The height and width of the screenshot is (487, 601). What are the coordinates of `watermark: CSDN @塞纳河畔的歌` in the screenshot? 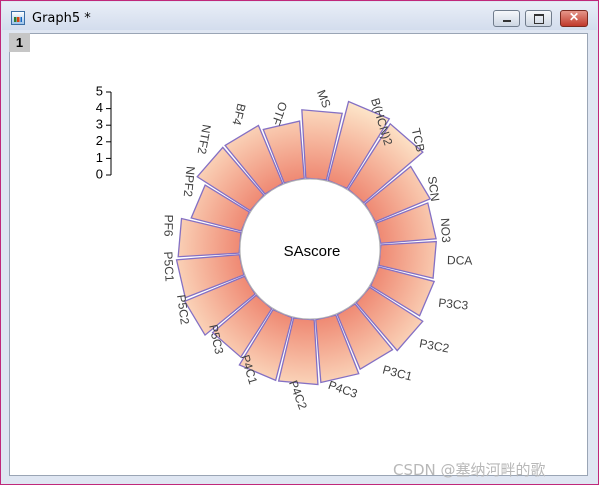 It's located at (469, 470).